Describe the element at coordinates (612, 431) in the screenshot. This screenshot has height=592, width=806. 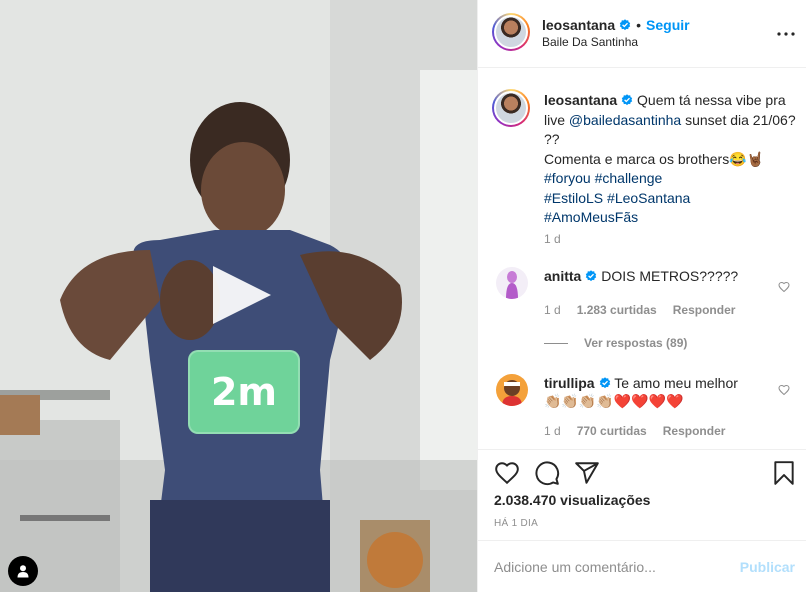
I see `comment-likes: 770 curtidas` at that location.